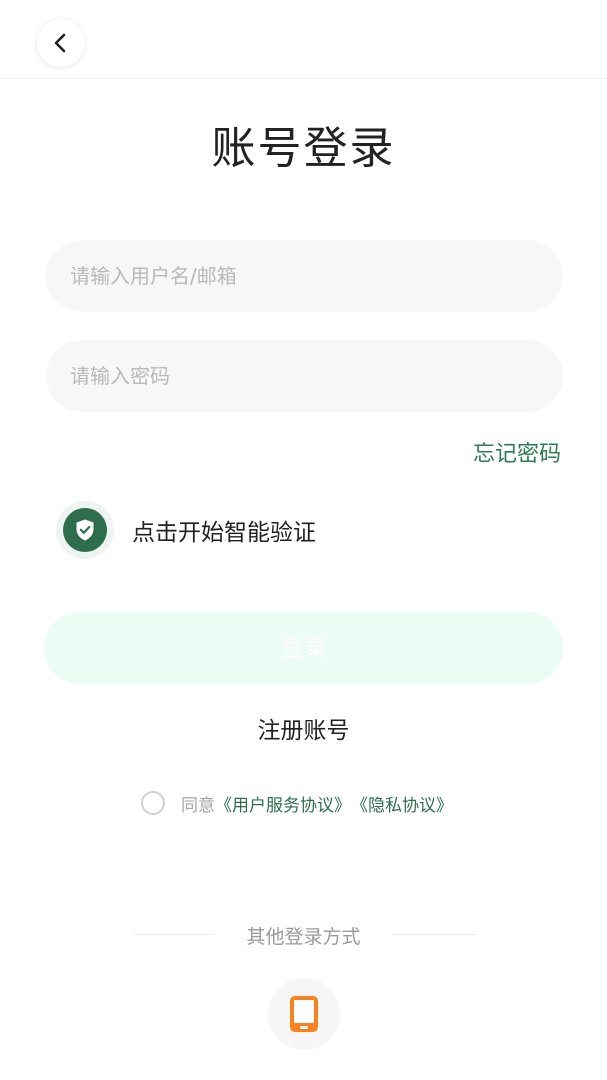  I want to click on back-button, so click(61, 43).